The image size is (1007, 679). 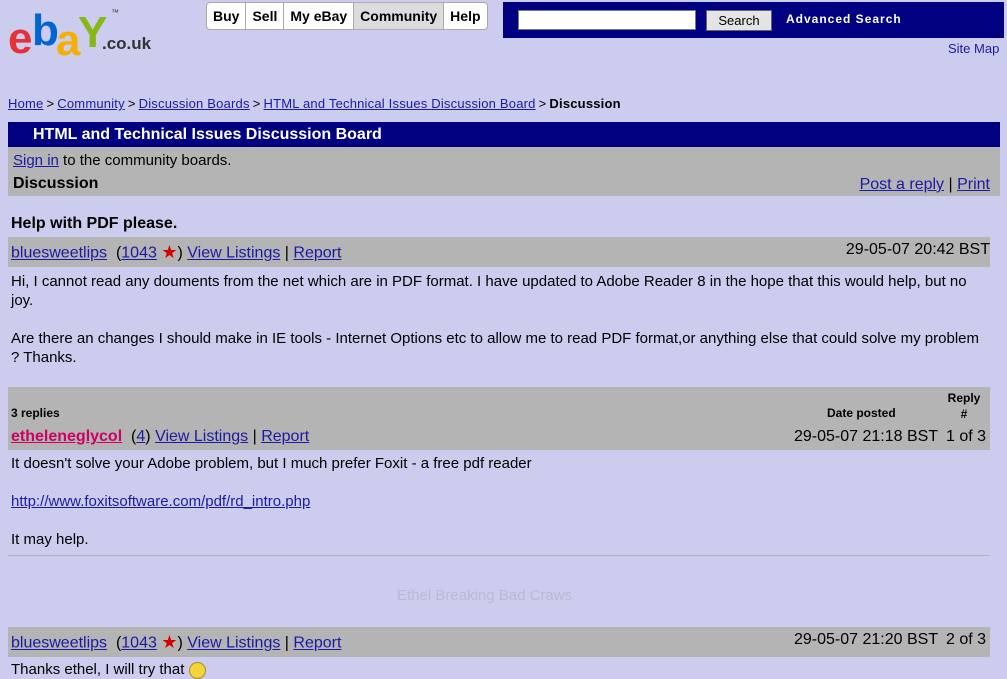 I want to click on discussion-label: Discussion, so click(x=56, y=183).